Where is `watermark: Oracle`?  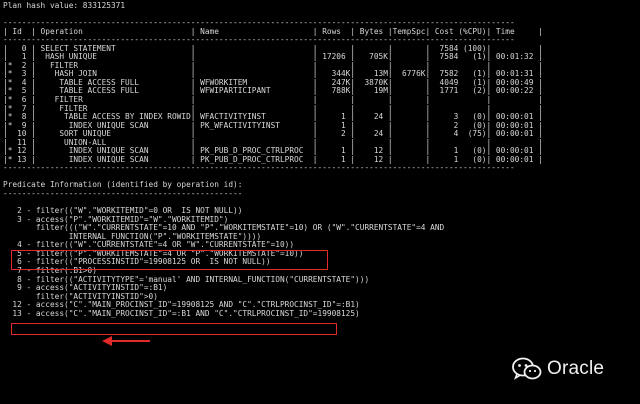
watermark: Oracle is located at coordinates (558, 369).